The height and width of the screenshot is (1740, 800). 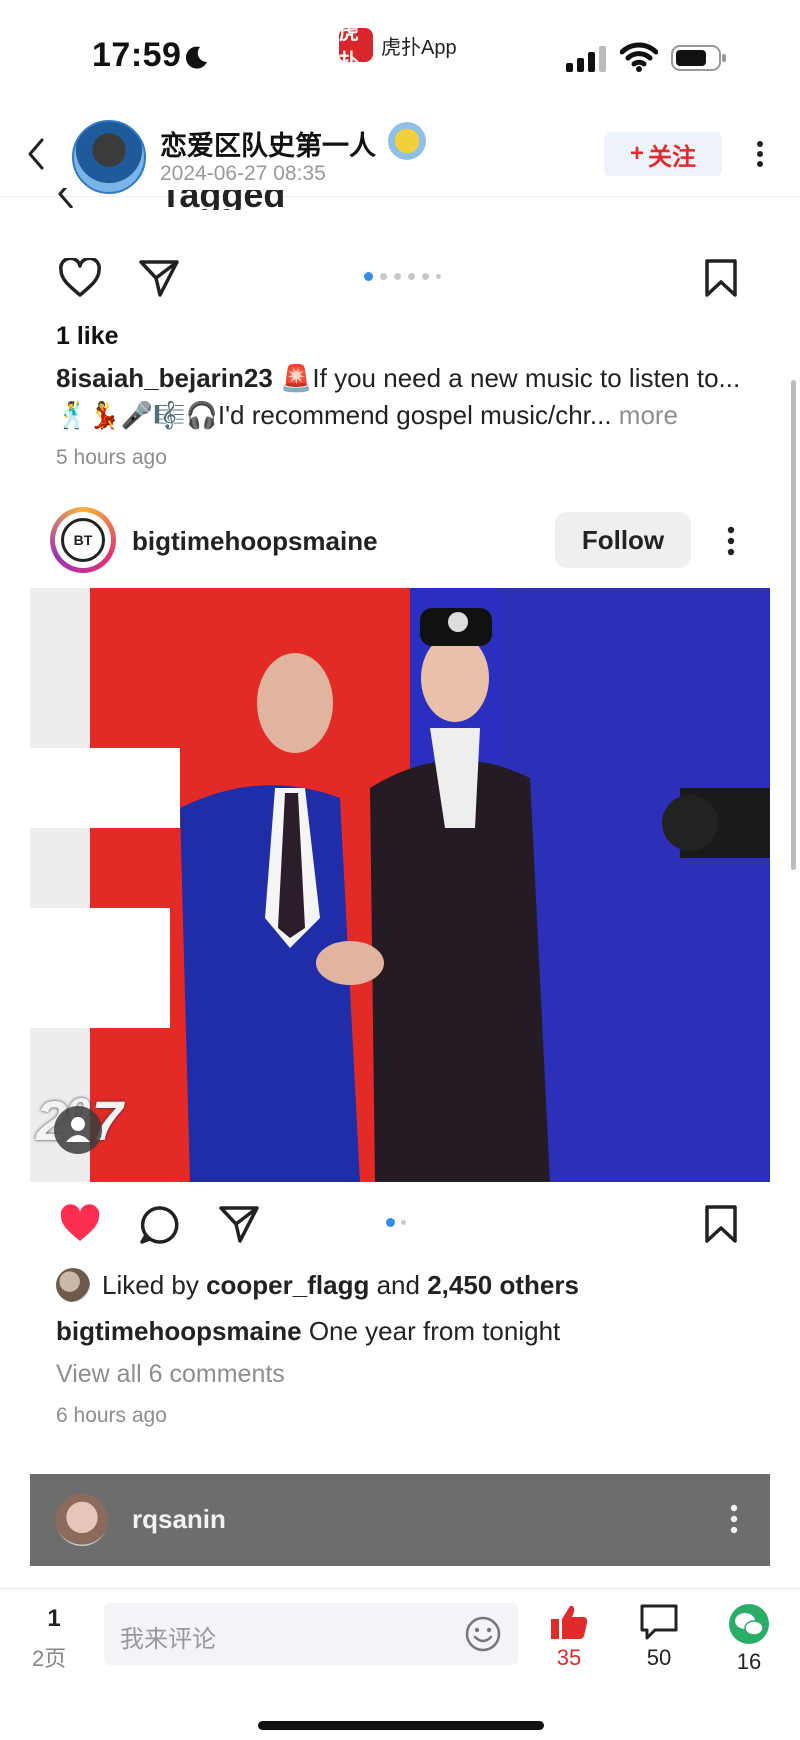 What do you see at coordinates (749, 1624) in the screenshot?
I see `wechat-icon` at bounding box center [749, 1624].